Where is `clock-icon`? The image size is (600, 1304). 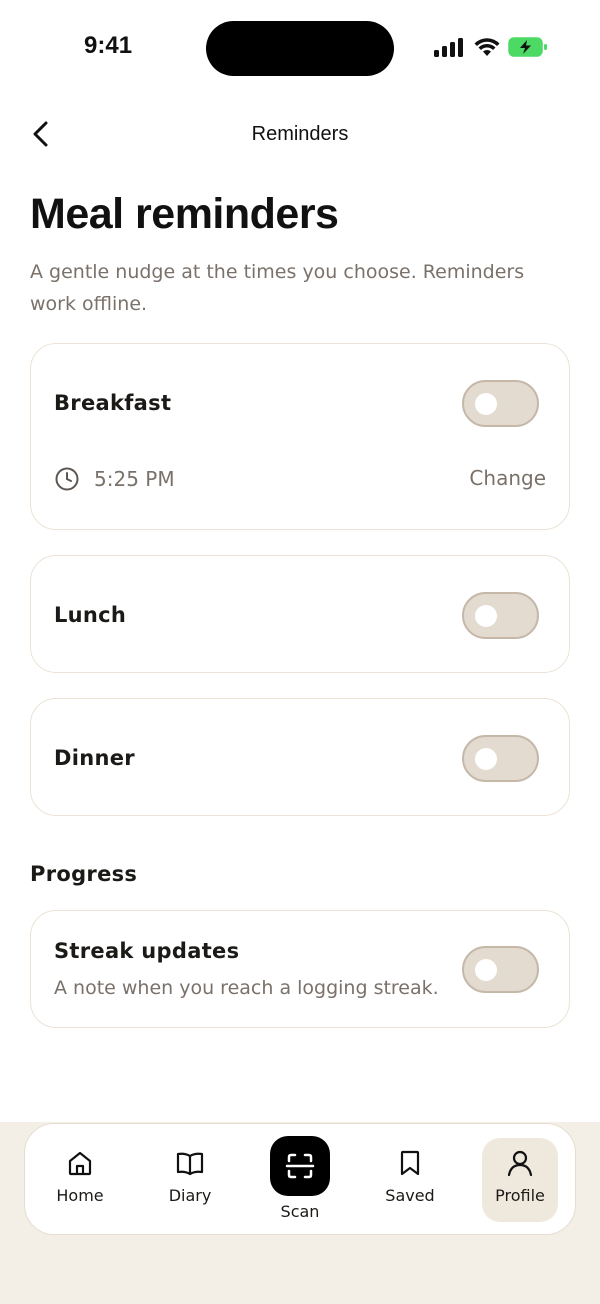 clock-icon is located at coordinates (67, 479).